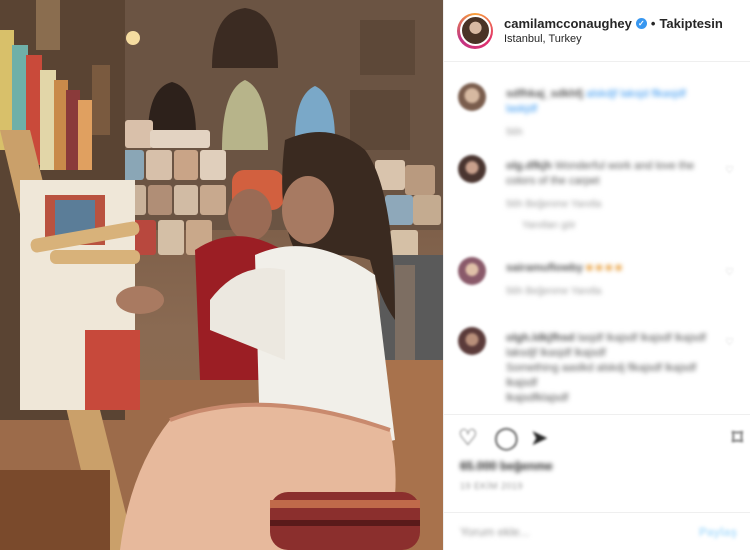 The width and height of the screenshot is (750, 551). Describe the element at coordinates (568, 23) in the screenshot. I see `username-link: camilamcconaughey` at that location.